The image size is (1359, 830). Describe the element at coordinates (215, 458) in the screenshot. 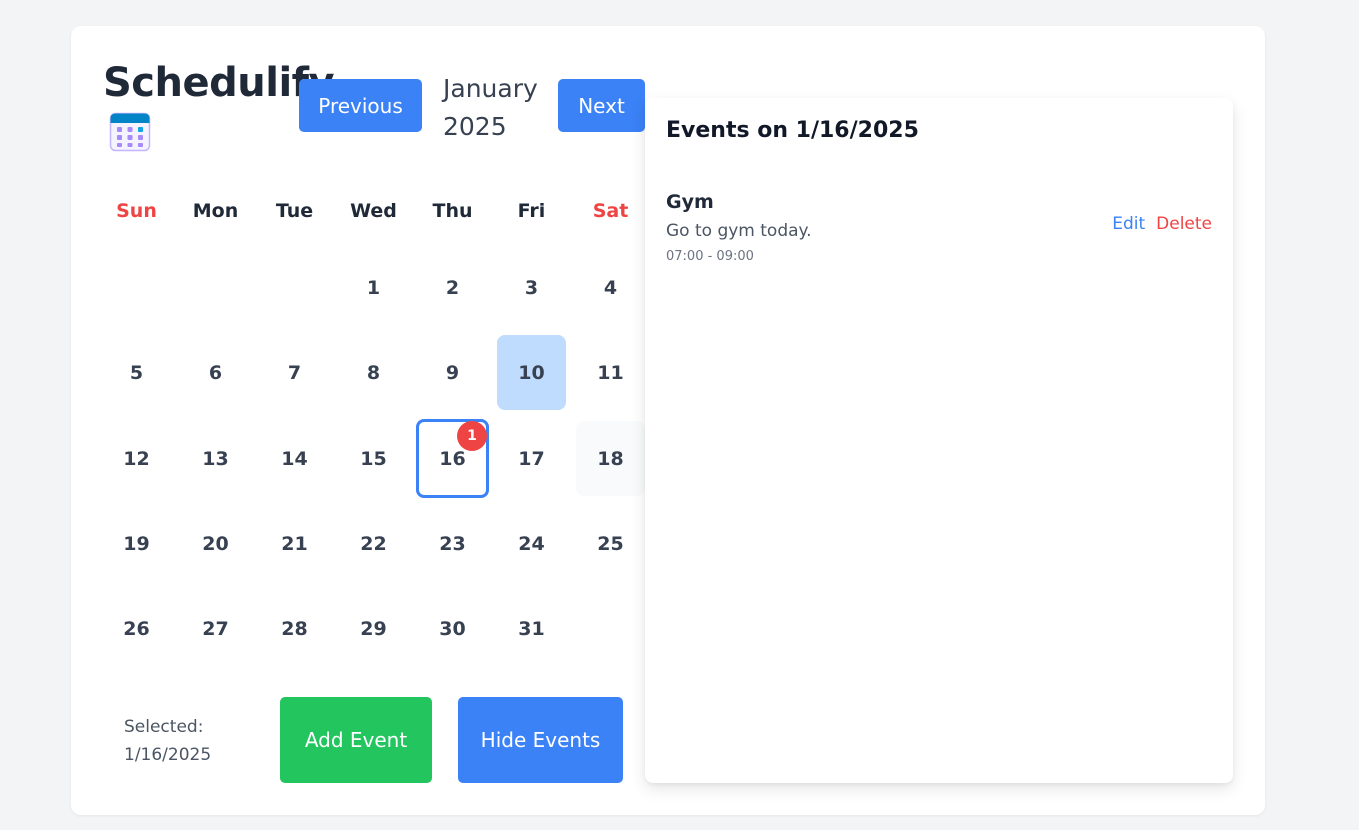

I see `calendar-day: 13` at that location.